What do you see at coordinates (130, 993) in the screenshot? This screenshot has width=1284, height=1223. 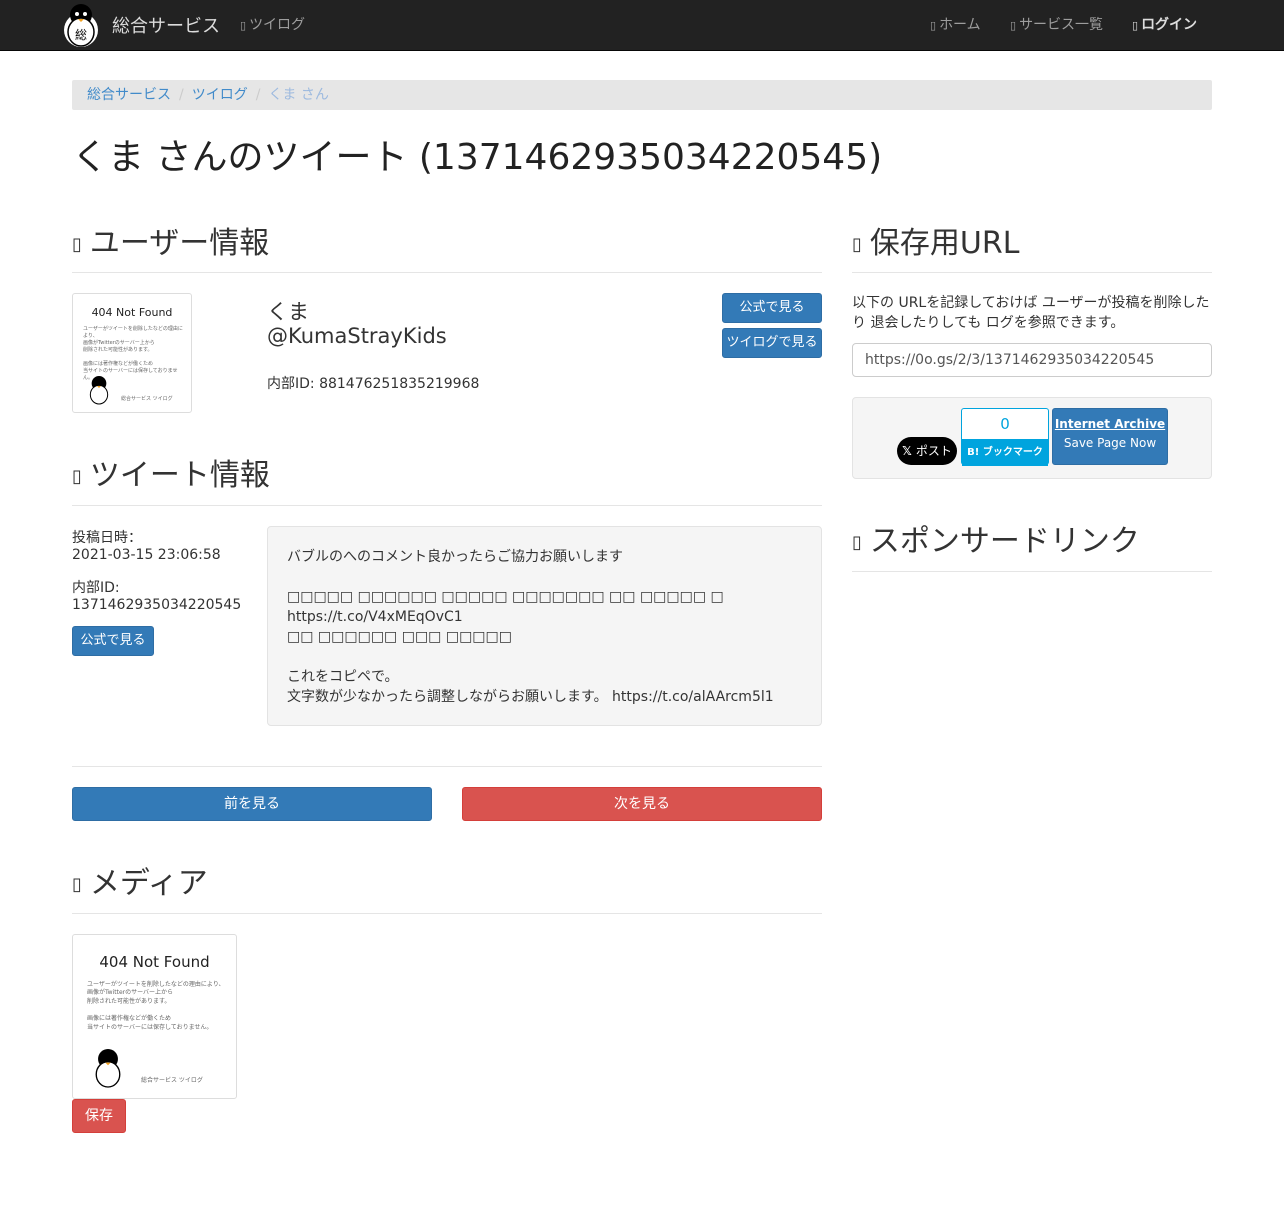 I see `media-line: 画像がTwitterのサーバー上から` at bounding box center [130, 993].